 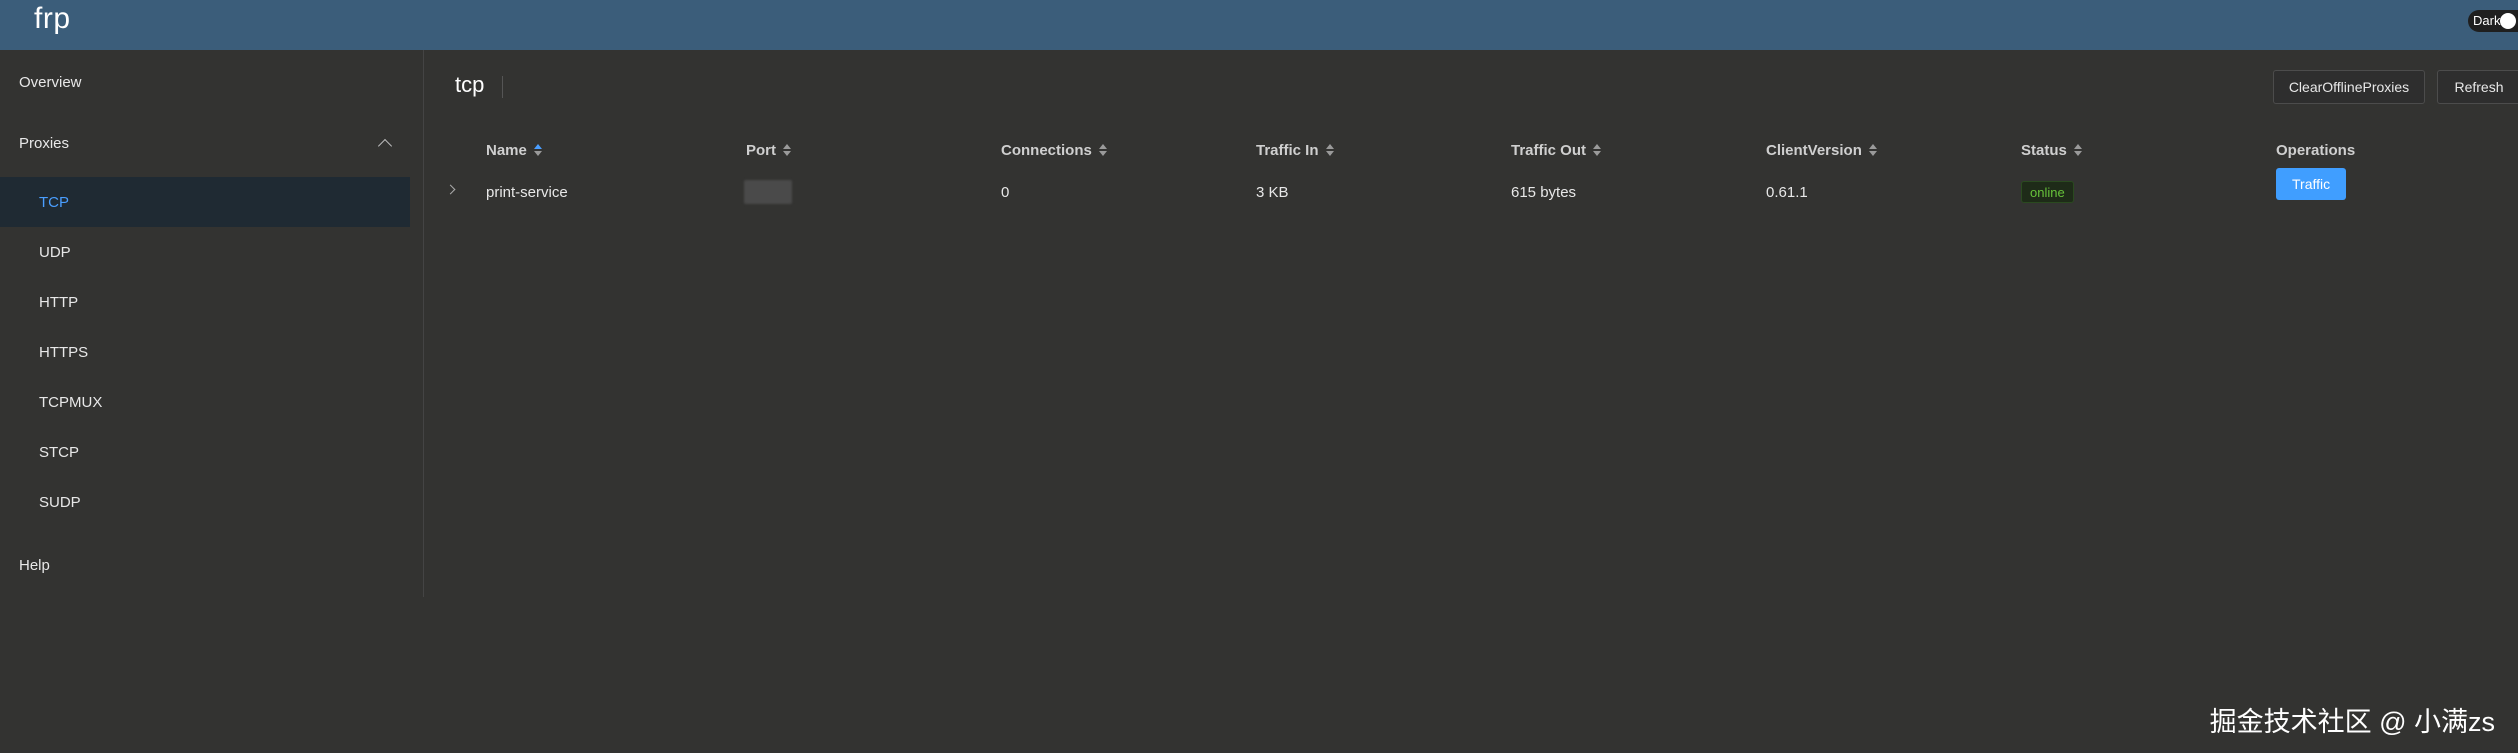 What do you see at coordinates (205, 402) in the screenshot?
I see `sidebar-item-tcpmux: TCPMUX` at bounding box center [205, 402].